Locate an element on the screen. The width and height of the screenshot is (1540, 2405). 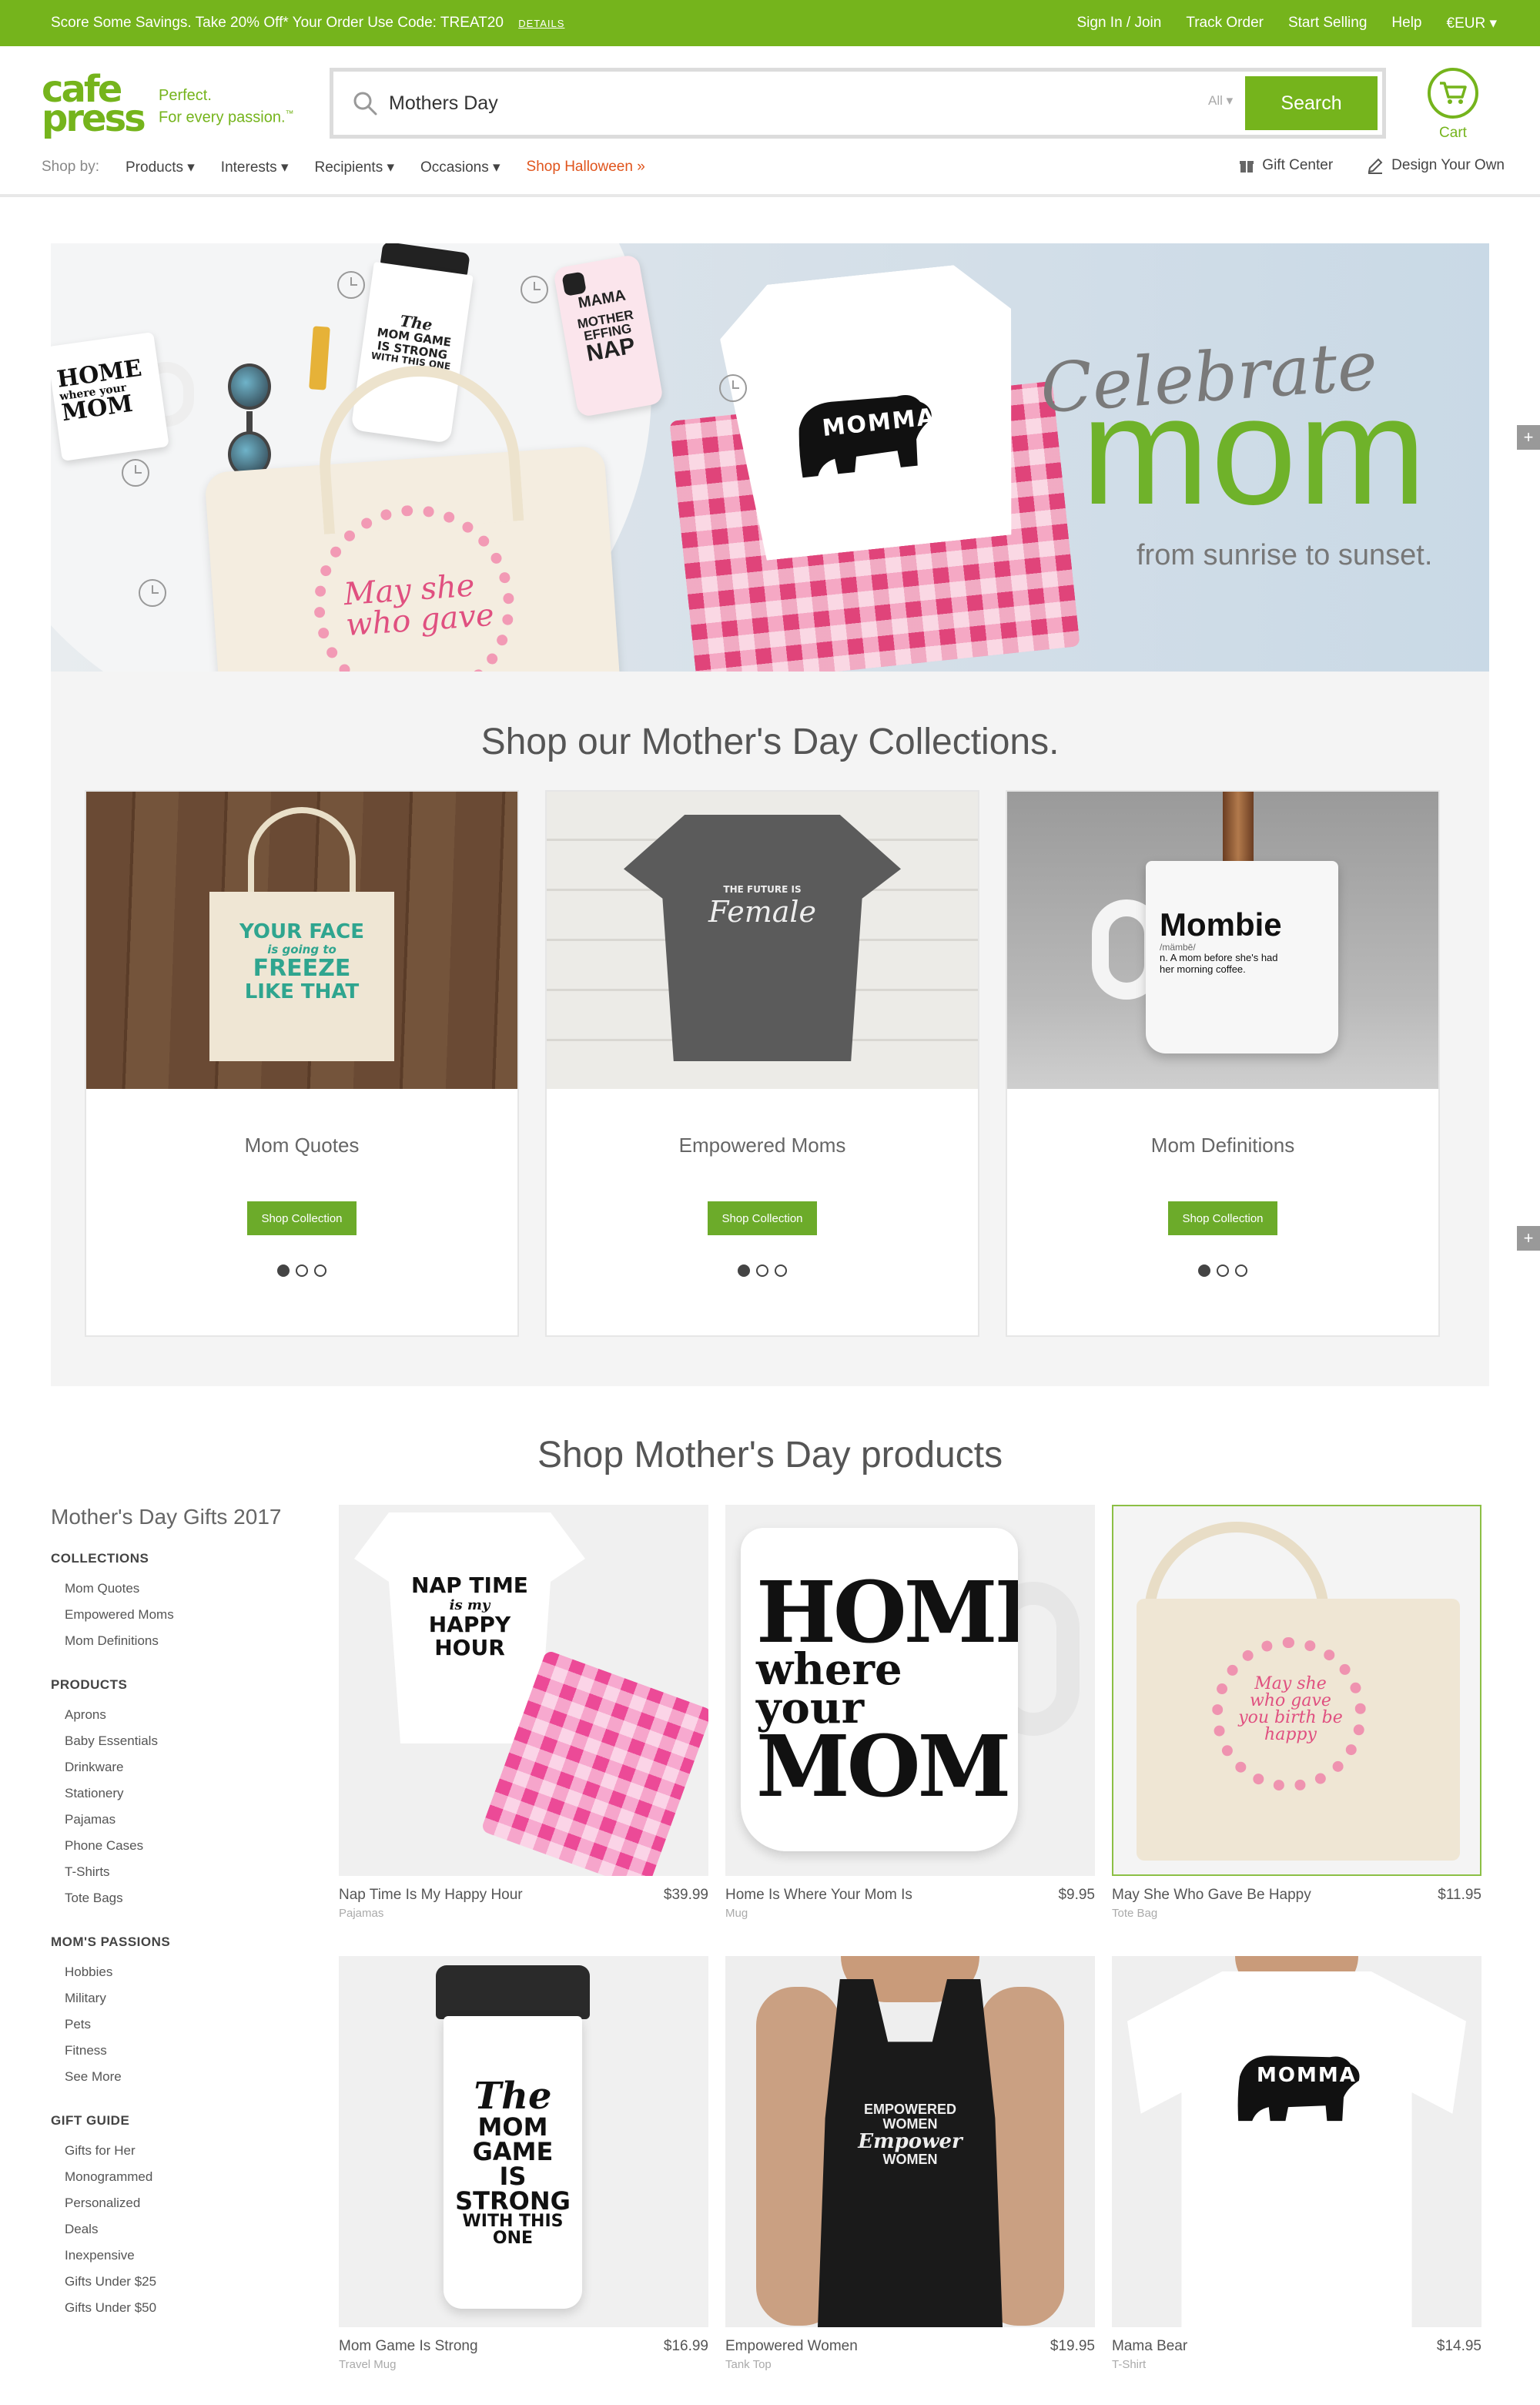
hero-momma-shirt: MOMMA is located at coordinates (875, 411).